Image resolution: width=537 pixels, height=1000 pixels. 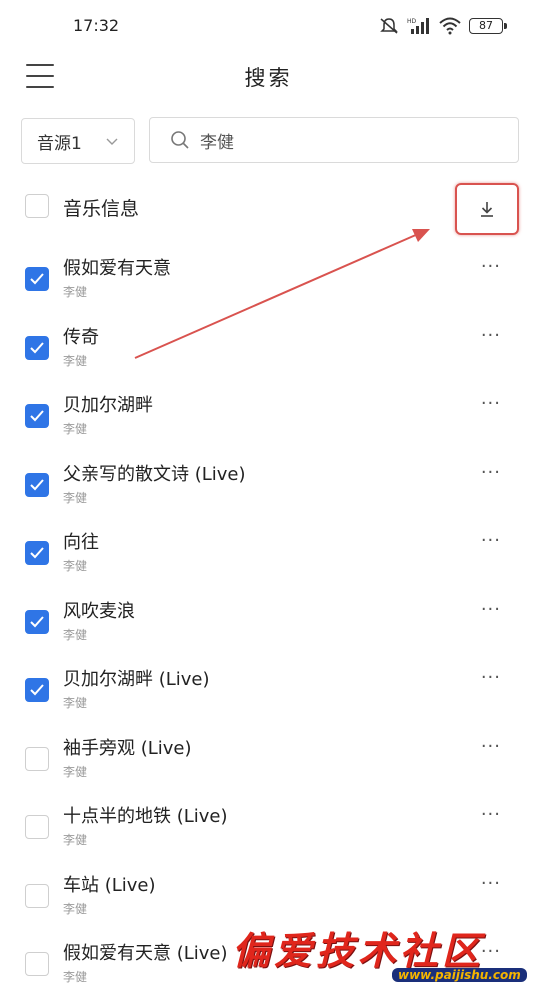 What do you see at coordinates (112, 141) in the screenshot?
I see `chevron-down-icon` at bounding box center [112, 141].